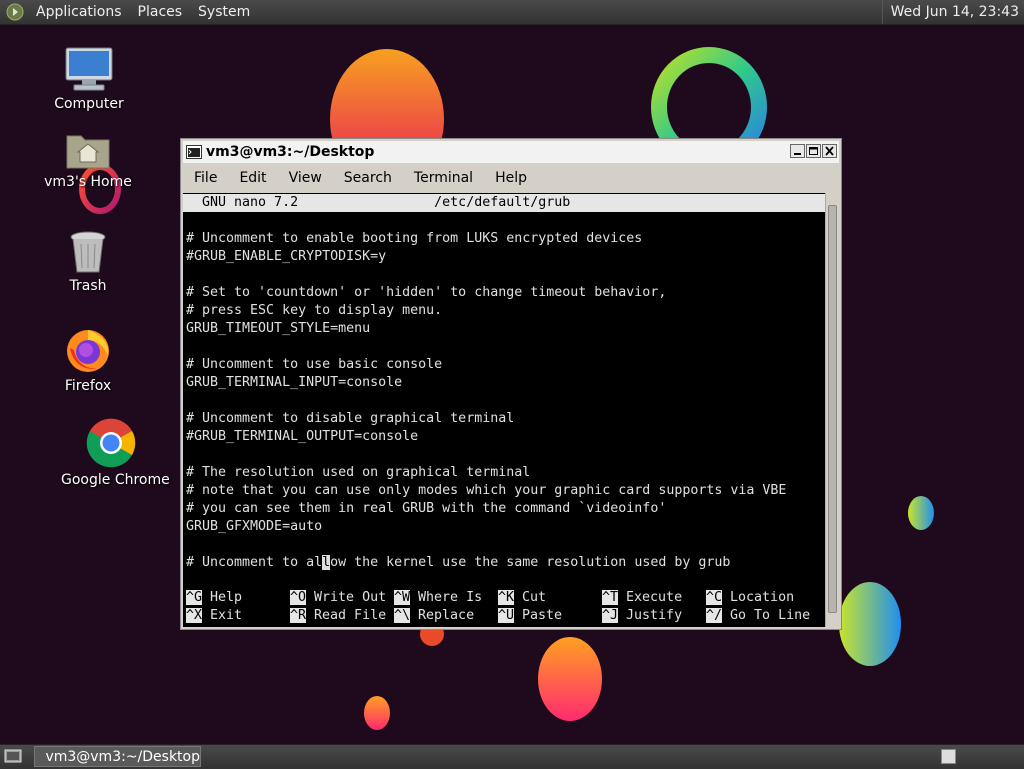 This screenshot has width=1024, height=769. Describe the element at coordinates (714, 615) in the screenshot. I see `shortcut-key: ^/` at that location.